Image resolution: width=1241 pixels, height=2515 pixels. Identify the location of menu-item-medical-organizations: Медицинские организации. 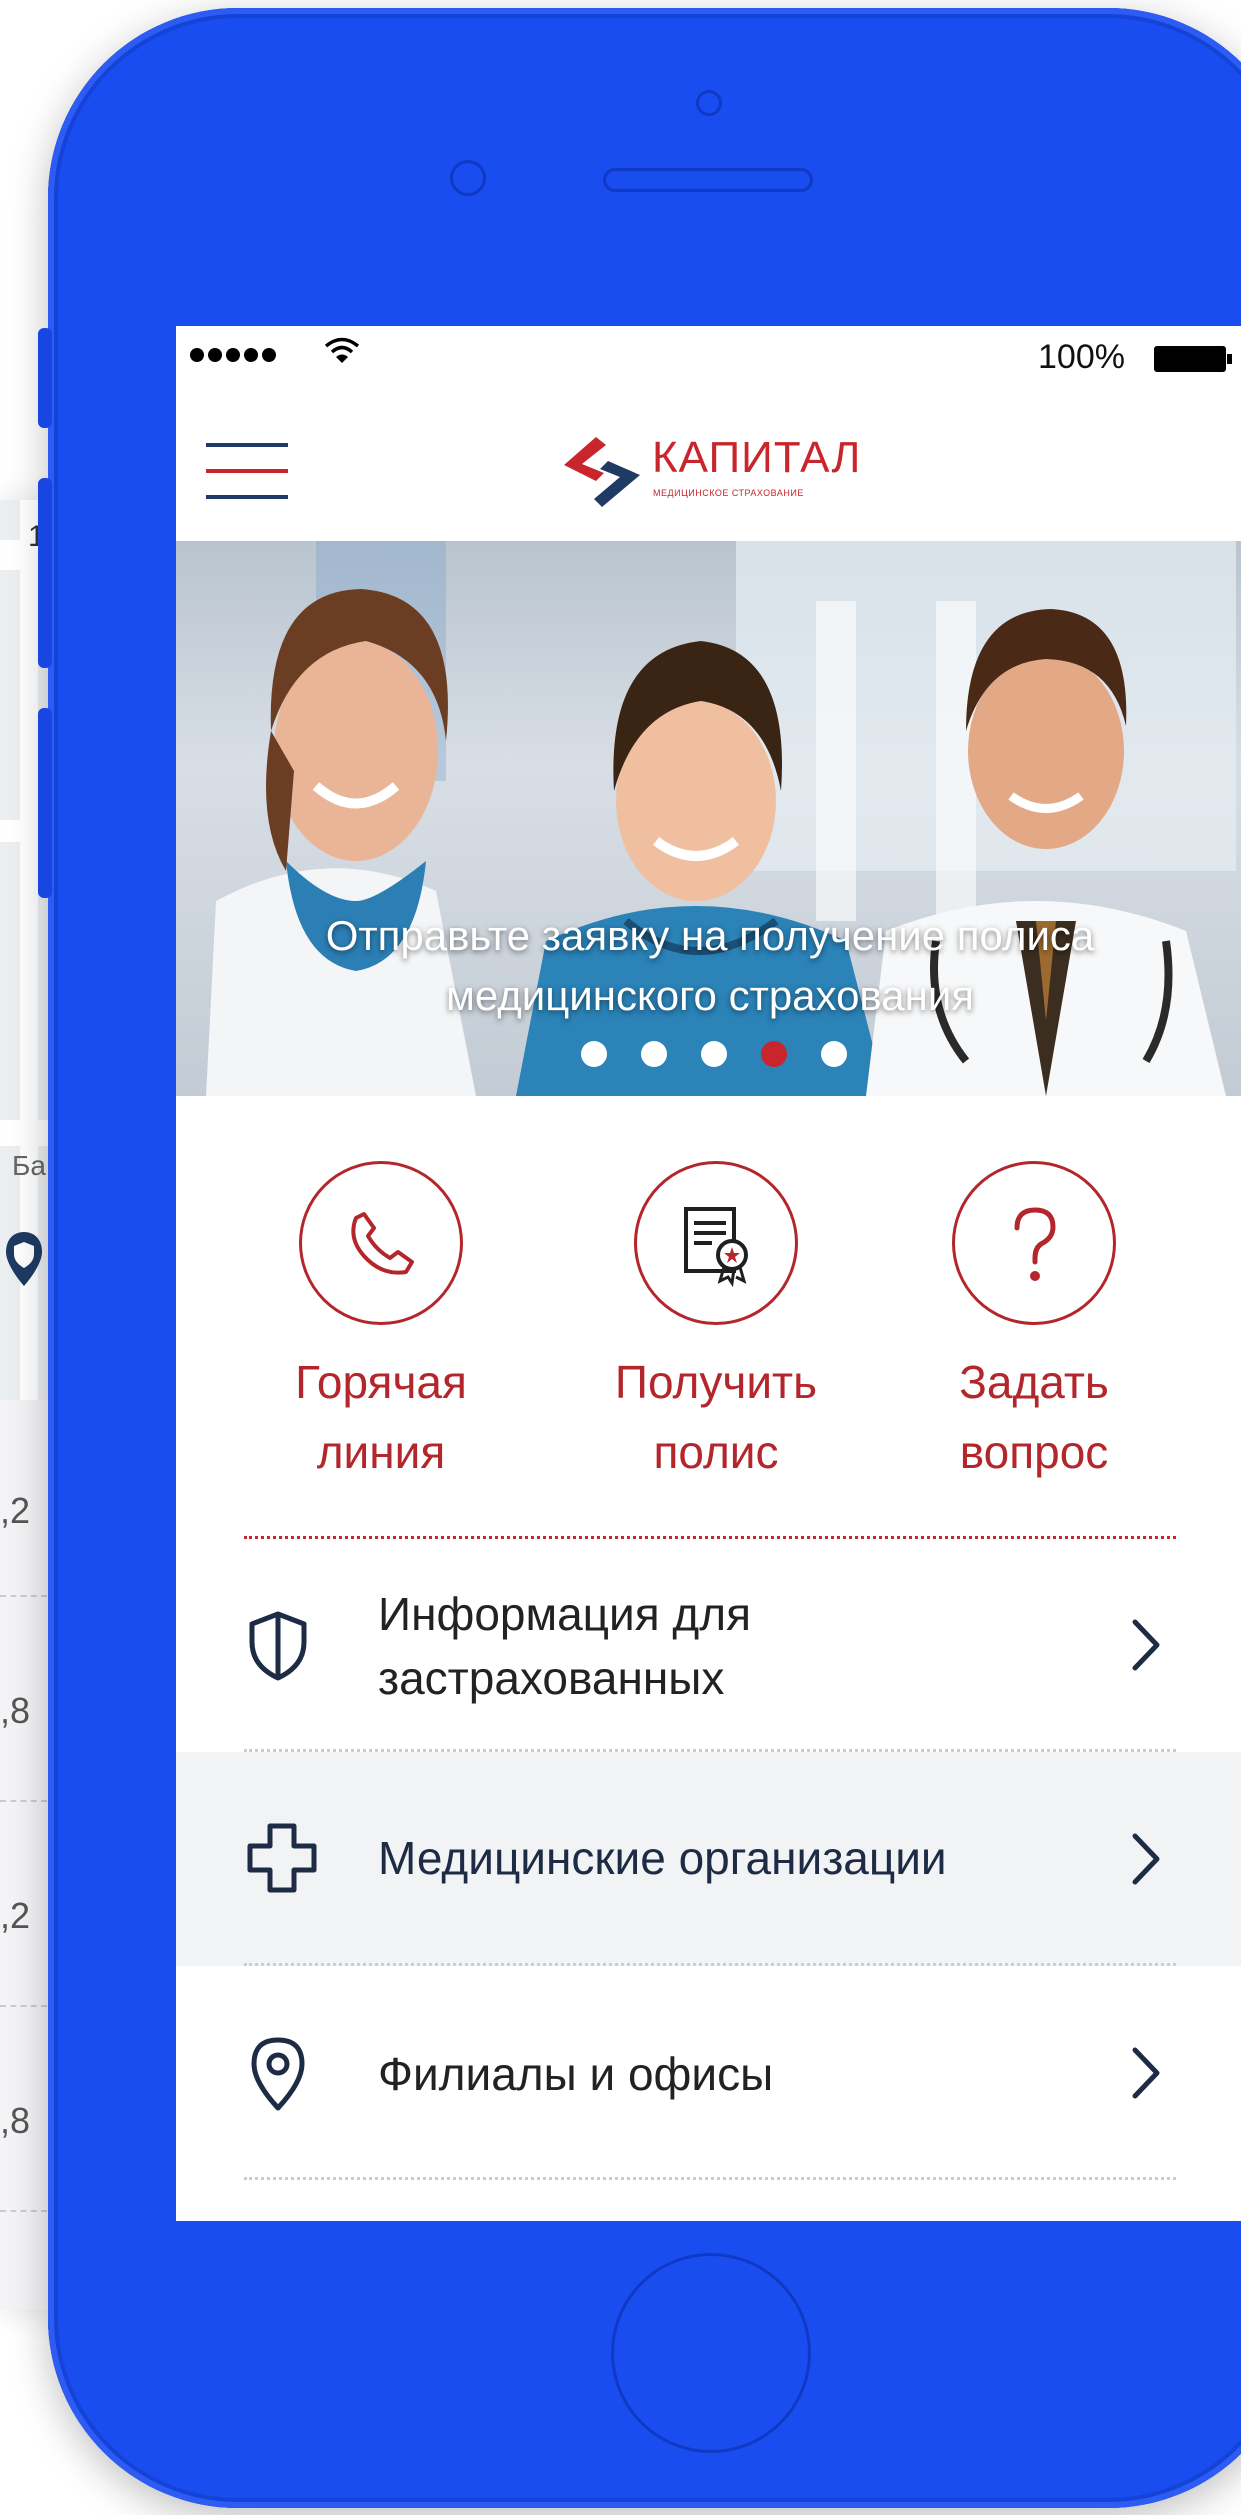
(708, 1859).